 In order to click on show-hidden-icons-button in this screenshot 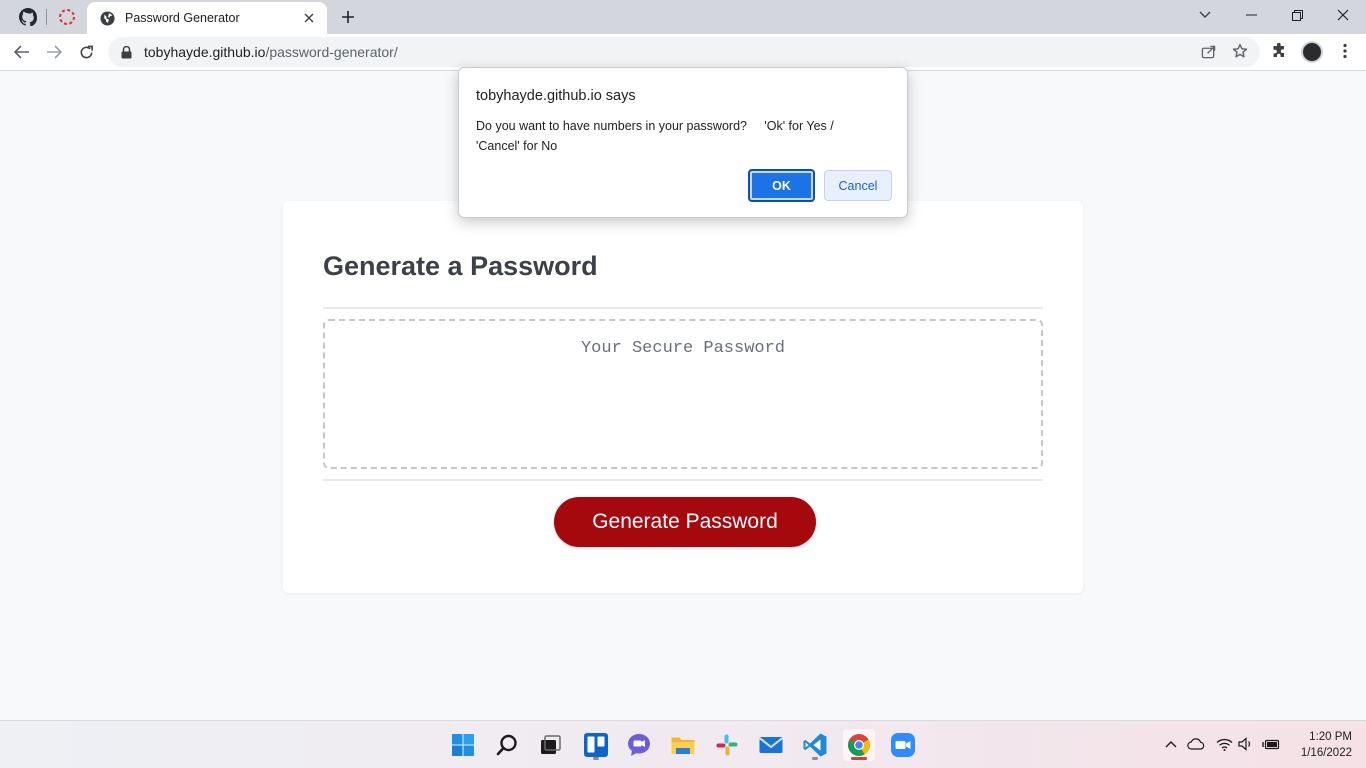, I will do `click(1171, 744)`.